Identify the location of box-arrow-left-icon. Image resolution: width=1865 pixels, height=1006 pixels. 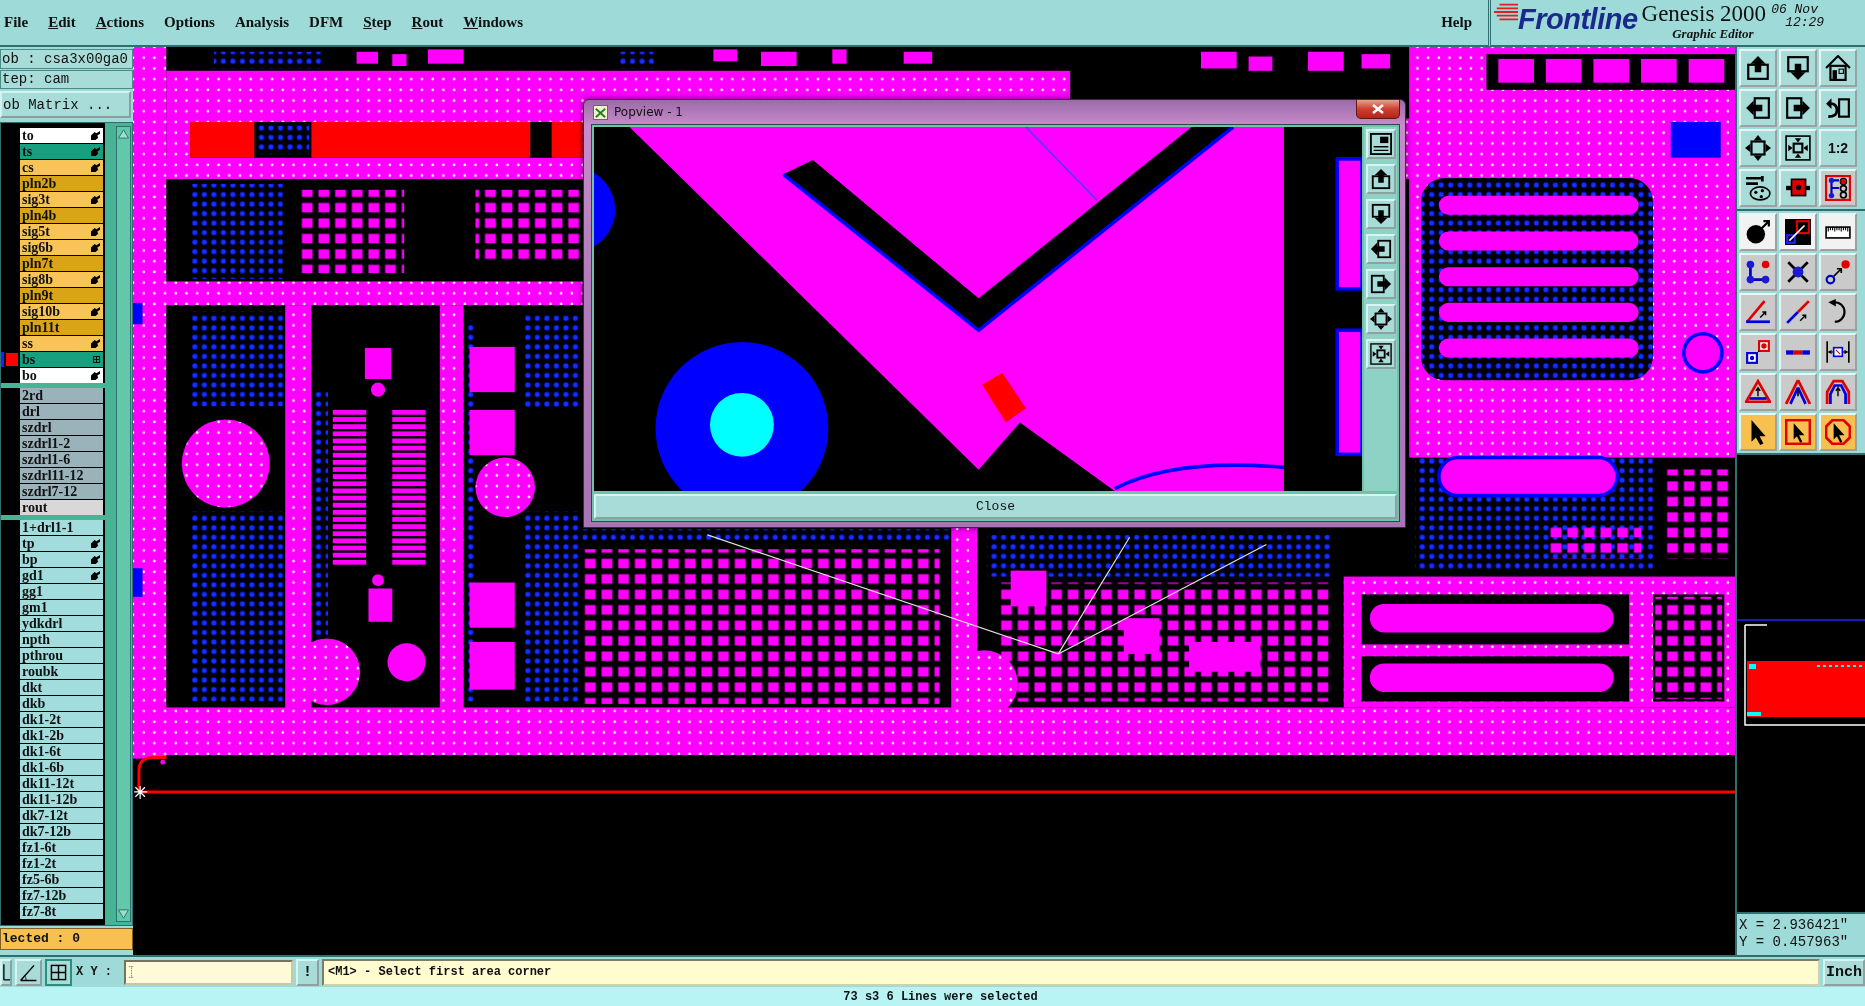
(1758, 108).